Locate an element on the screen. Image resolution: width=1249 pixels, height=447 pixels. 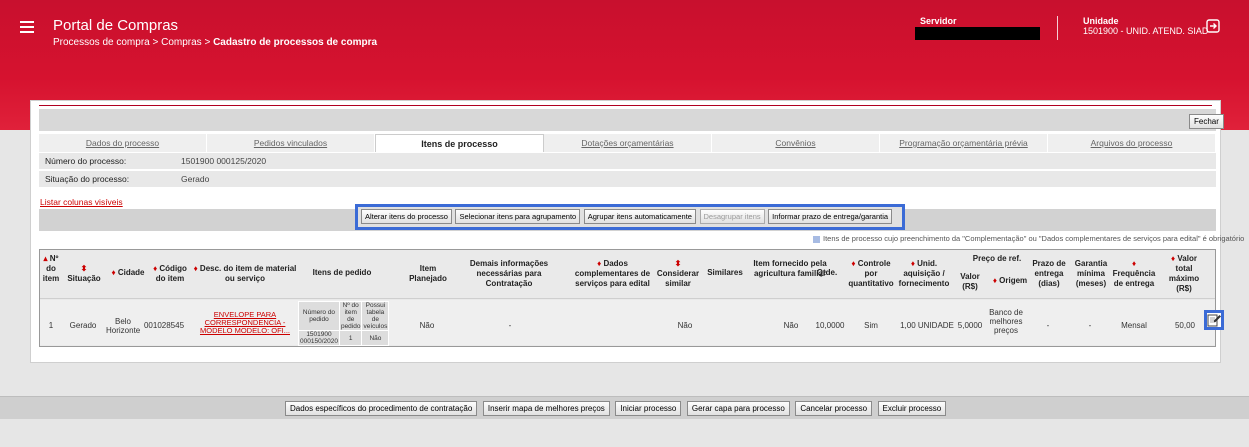
situacao-processo-label: Situação do processo: is located at coordinates (87, 179).